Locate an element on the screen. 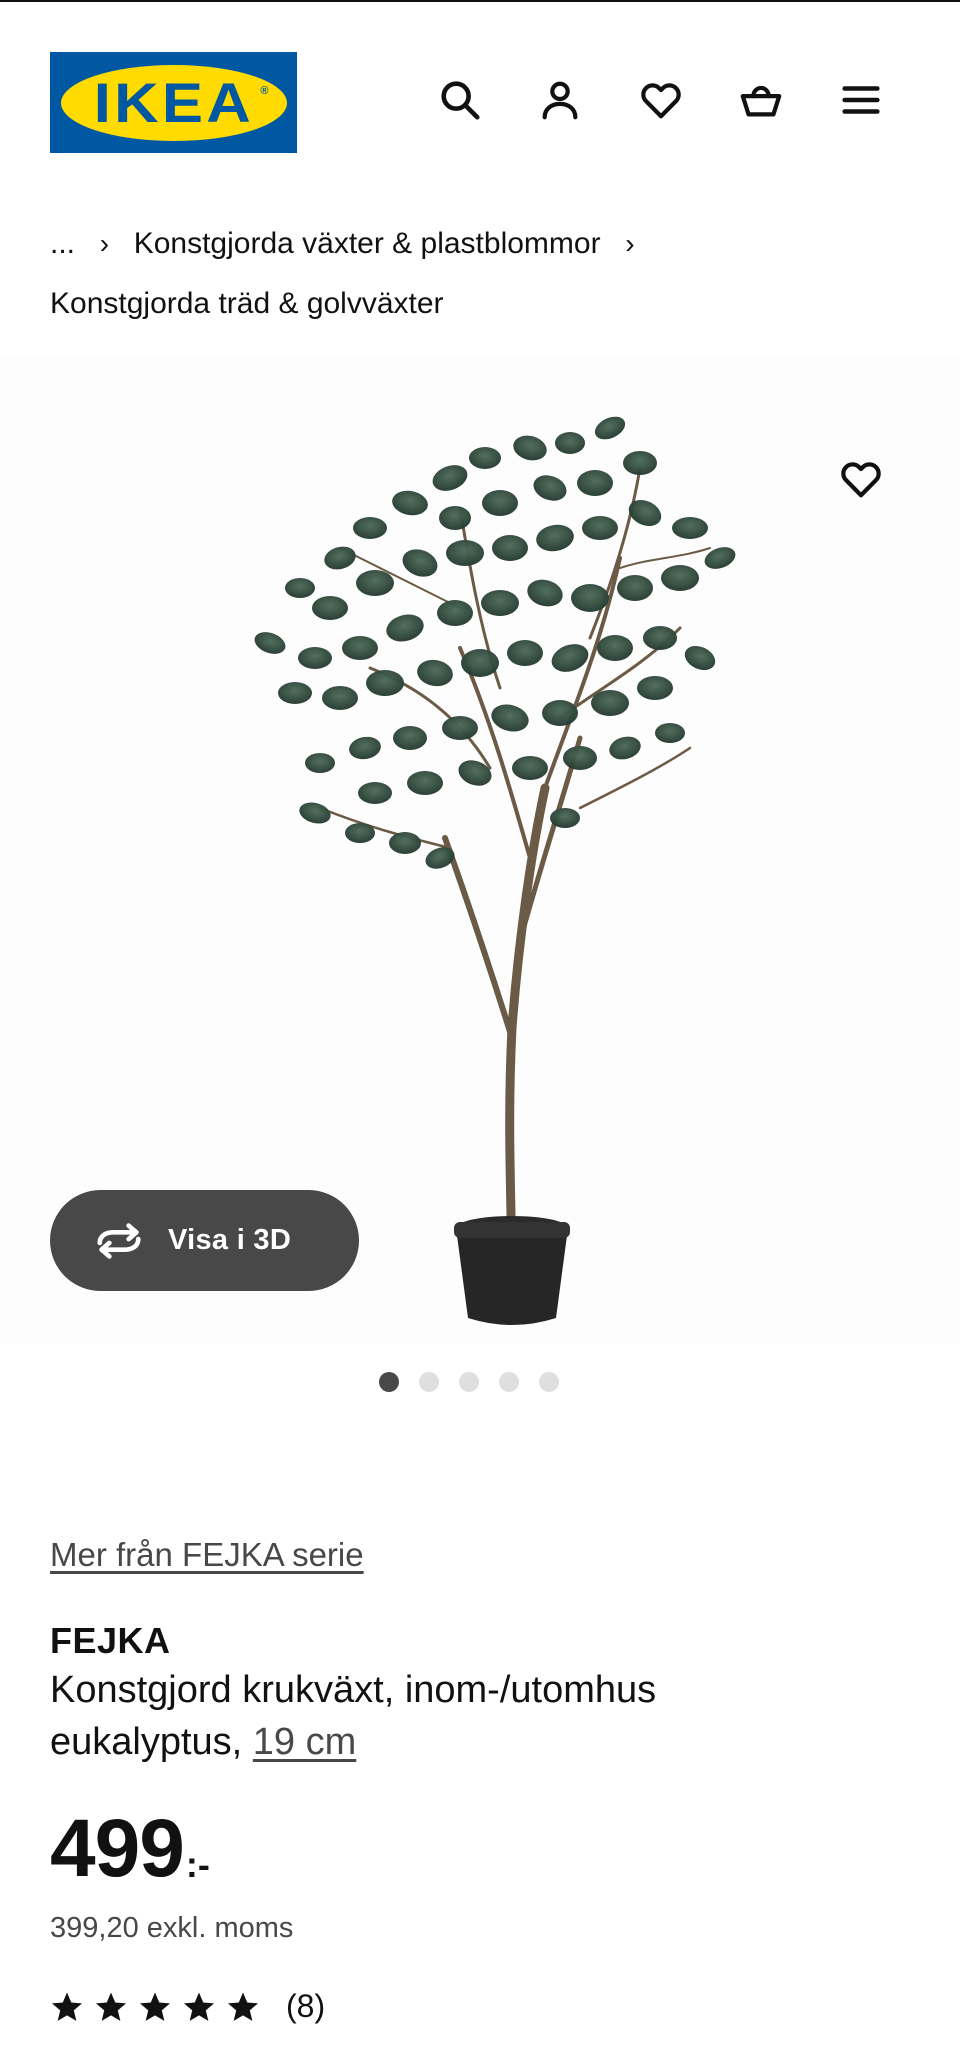 The height and width of the screenshot is (2060, 960). rating-count: (8) is located at coordinates (306, 2006).